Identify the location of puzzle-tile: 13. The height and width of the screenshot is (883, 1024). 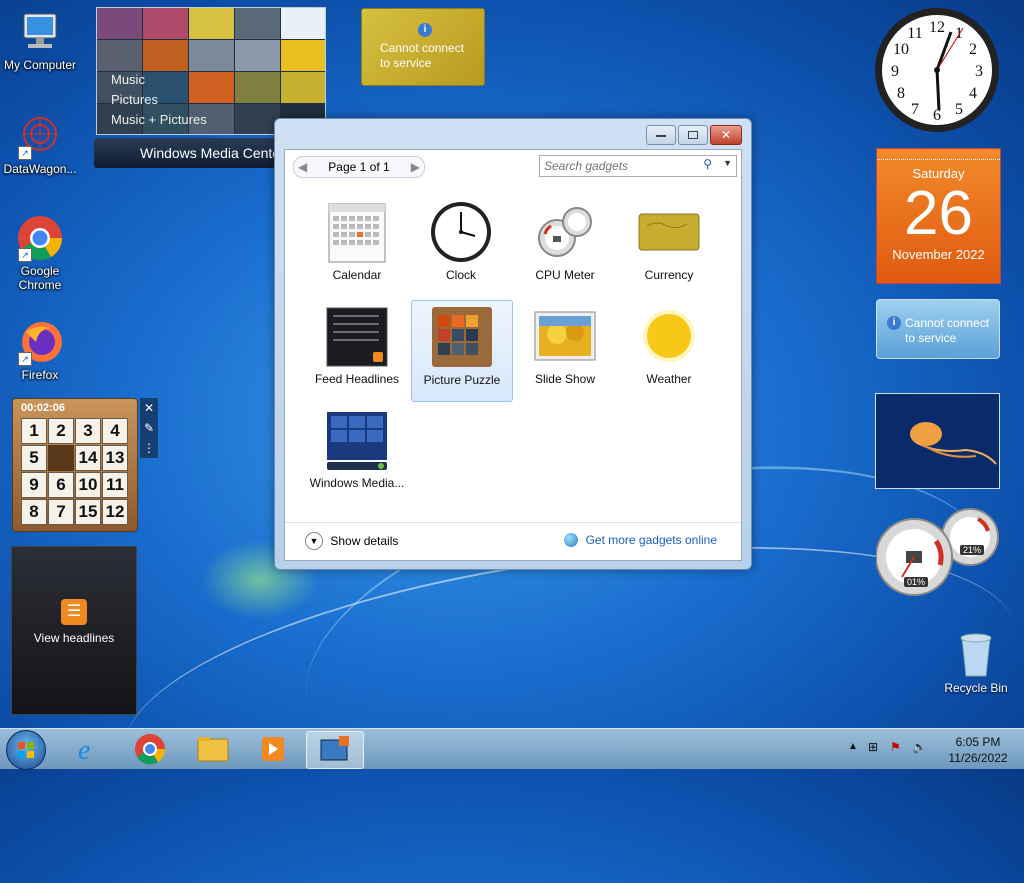
(115, 458).